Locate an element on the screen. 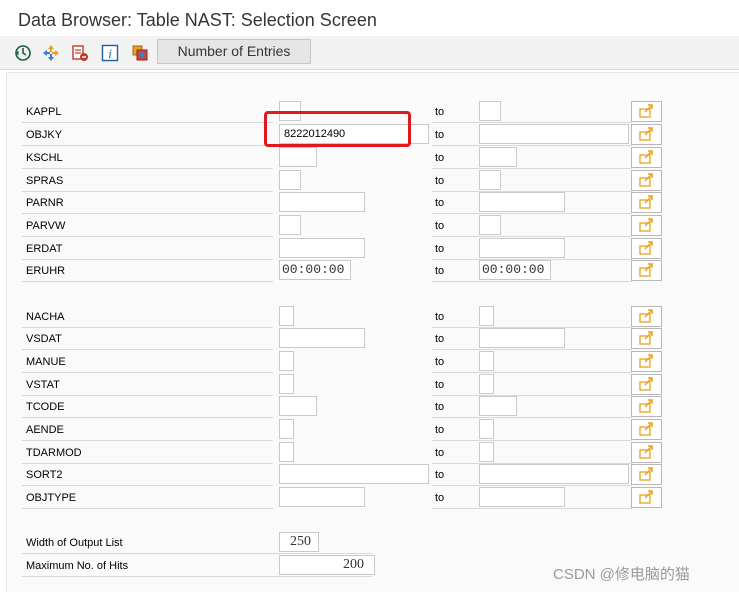 The height and width of the screenshot is (592, 739). manue-high-input is located at coordinates (486, 361).